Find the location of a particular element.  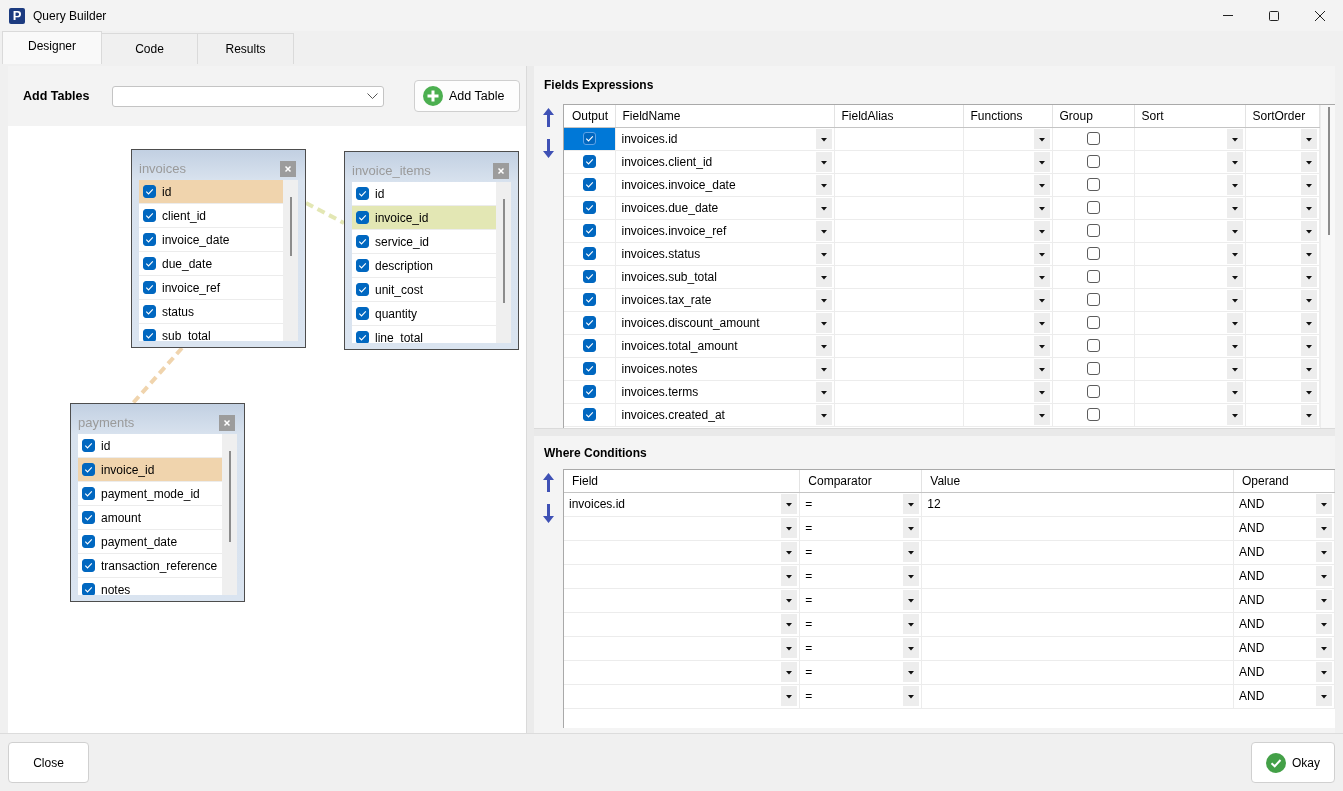

field-name-combo: invoices.invoice_date is located at coordinates (724, 184).